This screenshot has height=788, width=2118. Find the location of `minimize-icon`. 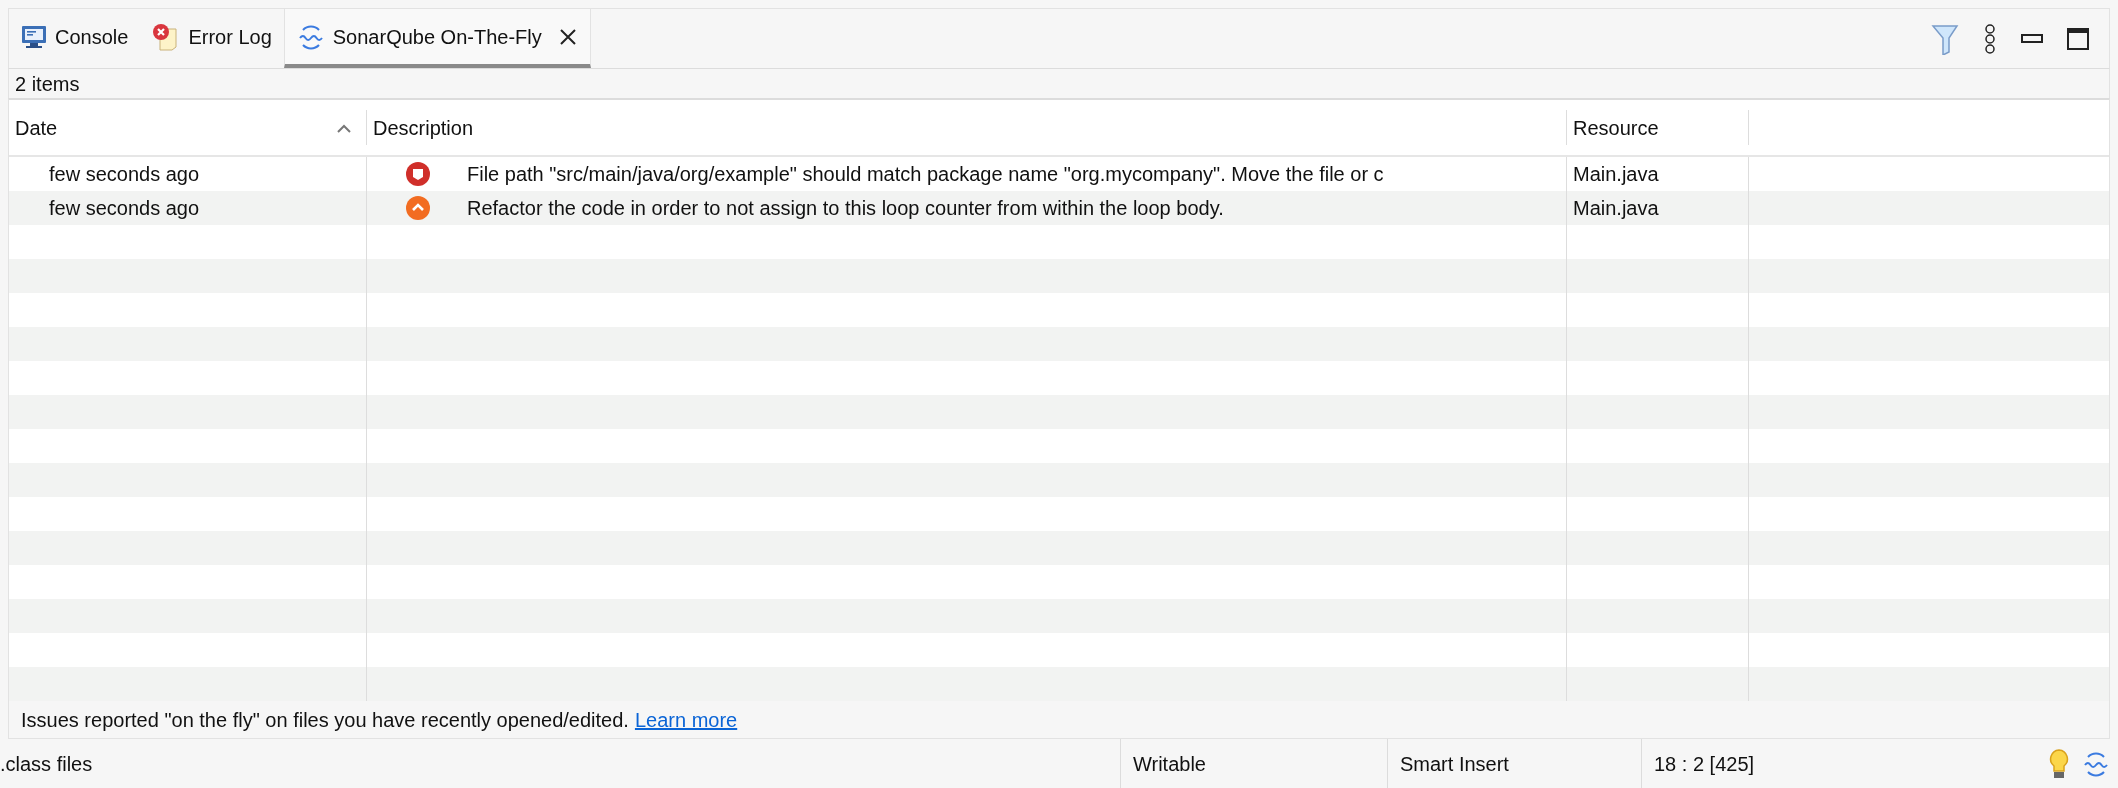

minimize-icon is located at coordinates (2032, 38).